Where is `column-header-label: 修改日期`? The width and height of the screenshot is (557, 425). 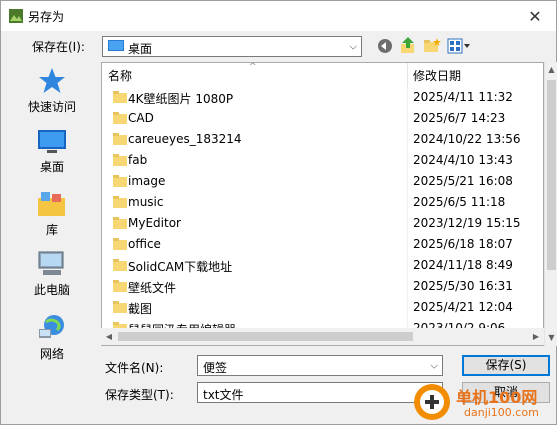 column-header-label: 修改日期 is located at coordinates (437, 75).